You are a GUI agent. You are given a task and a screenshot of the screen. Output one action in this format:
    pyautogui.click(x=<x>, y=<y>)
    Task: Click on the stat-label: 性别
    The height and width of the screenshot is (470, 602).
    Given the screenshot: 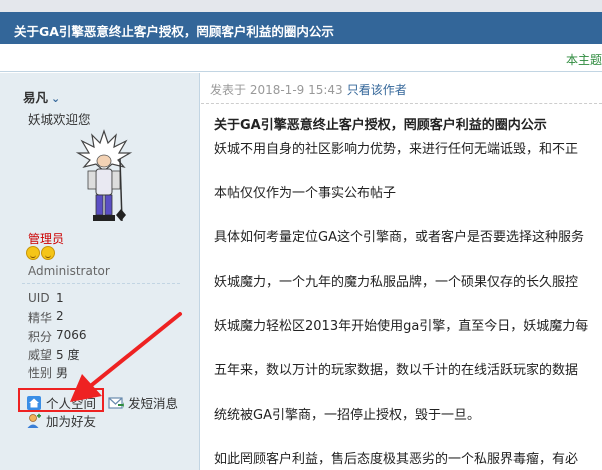 What is the action you would take?
    pyautogui.click(x=40, y=373)
    